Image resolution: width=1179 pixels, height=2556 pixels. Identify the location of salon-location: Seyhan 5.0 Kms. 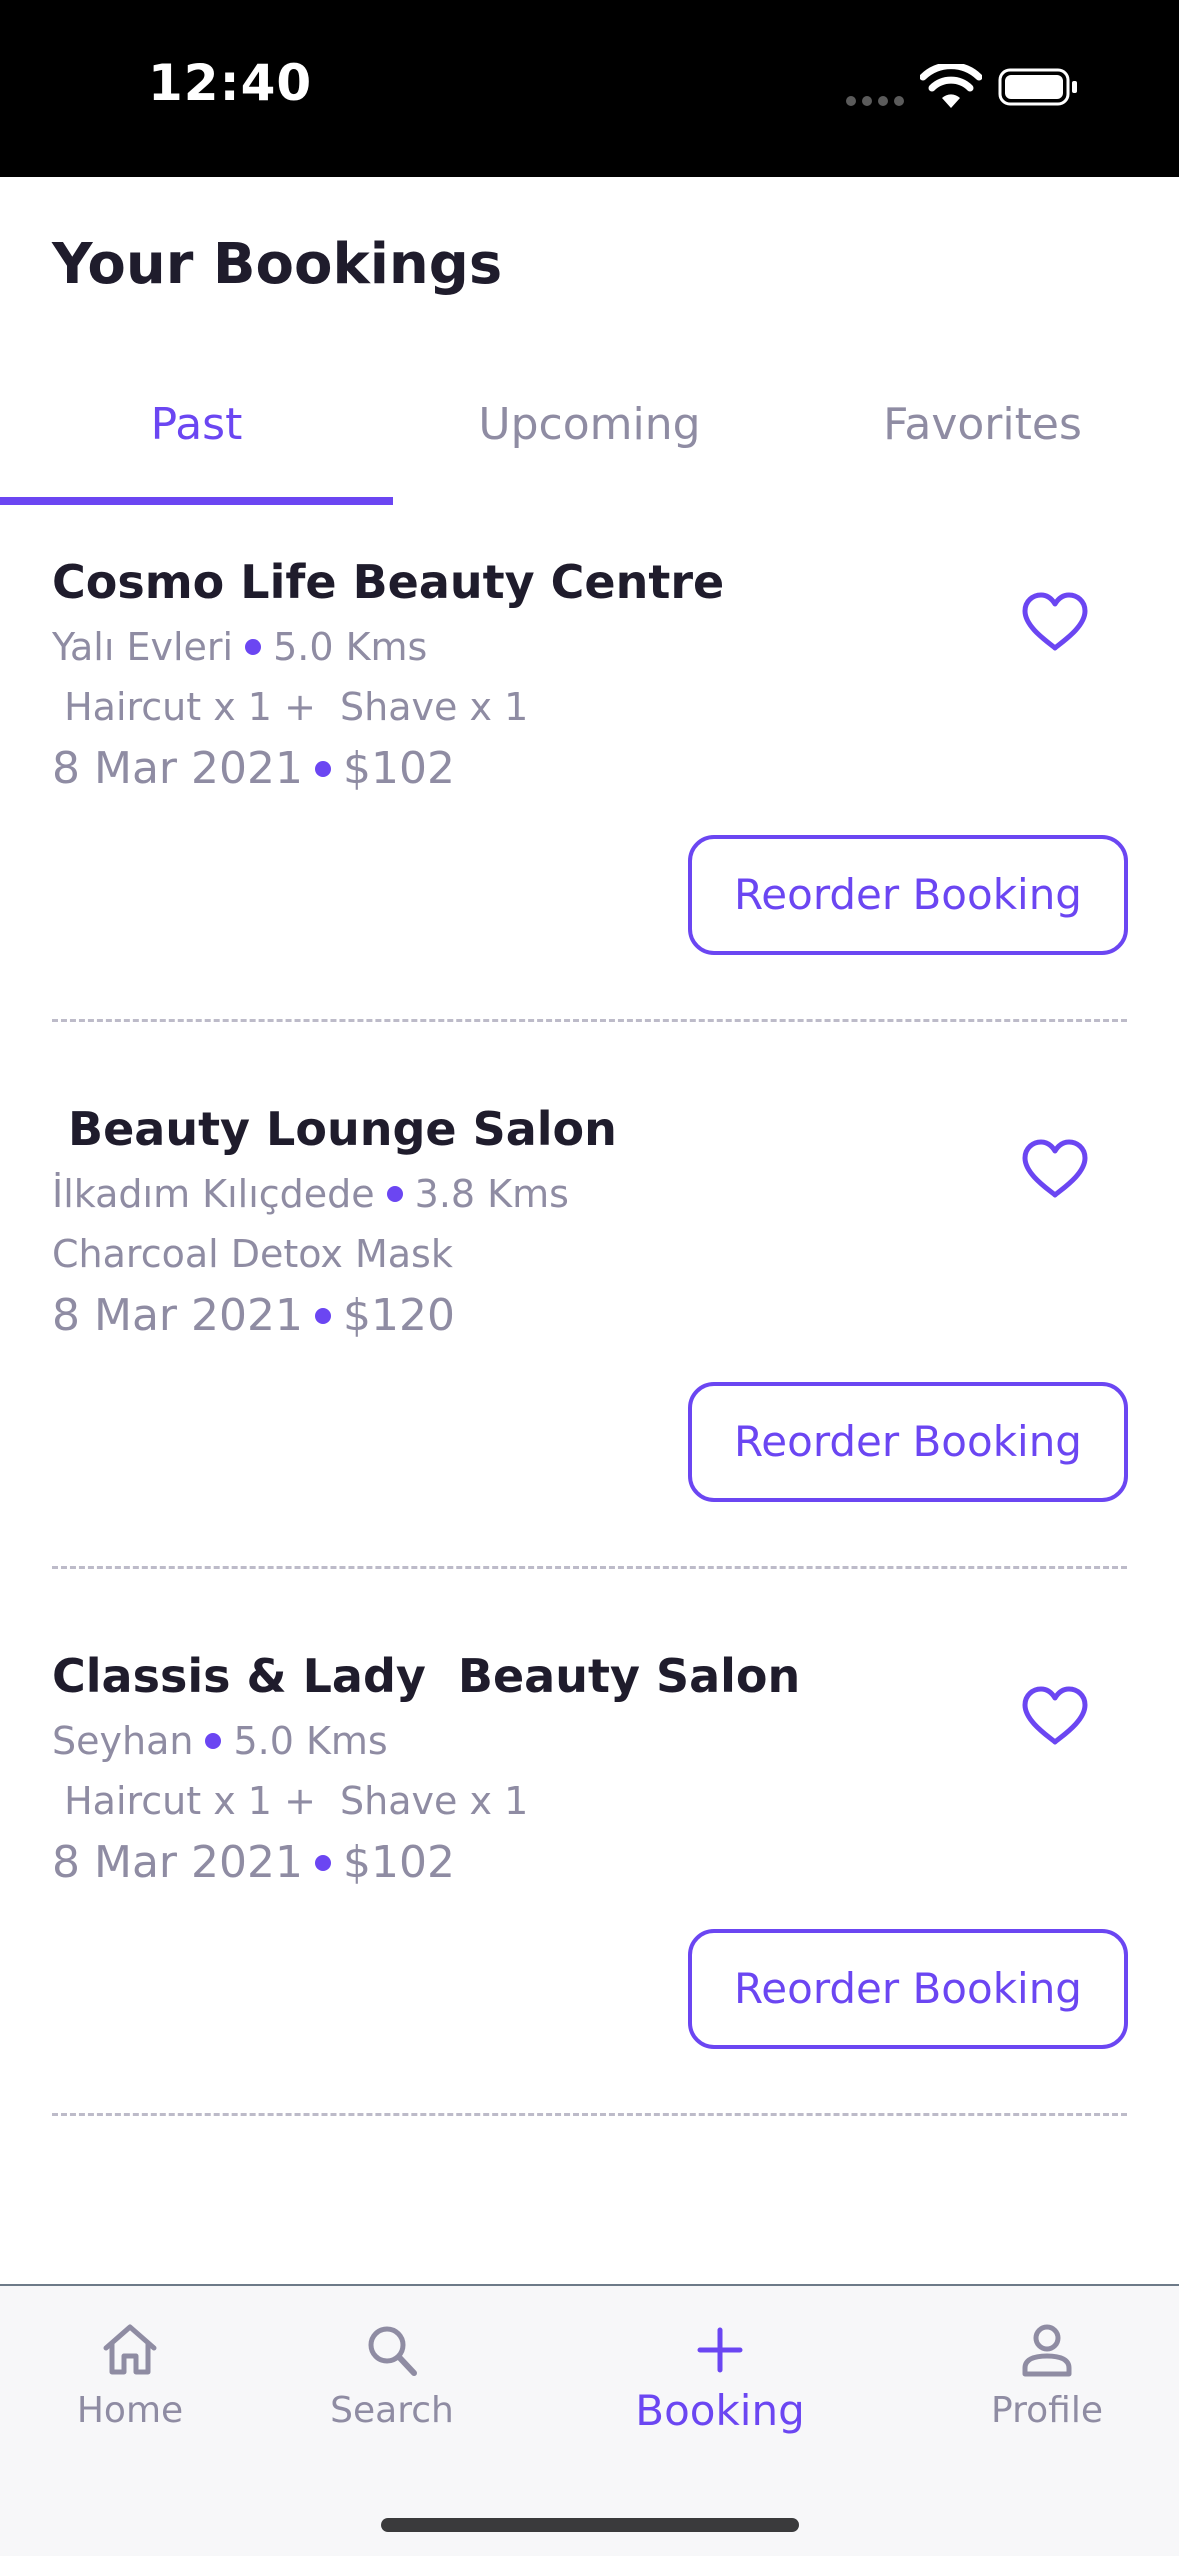
(220, 1741).